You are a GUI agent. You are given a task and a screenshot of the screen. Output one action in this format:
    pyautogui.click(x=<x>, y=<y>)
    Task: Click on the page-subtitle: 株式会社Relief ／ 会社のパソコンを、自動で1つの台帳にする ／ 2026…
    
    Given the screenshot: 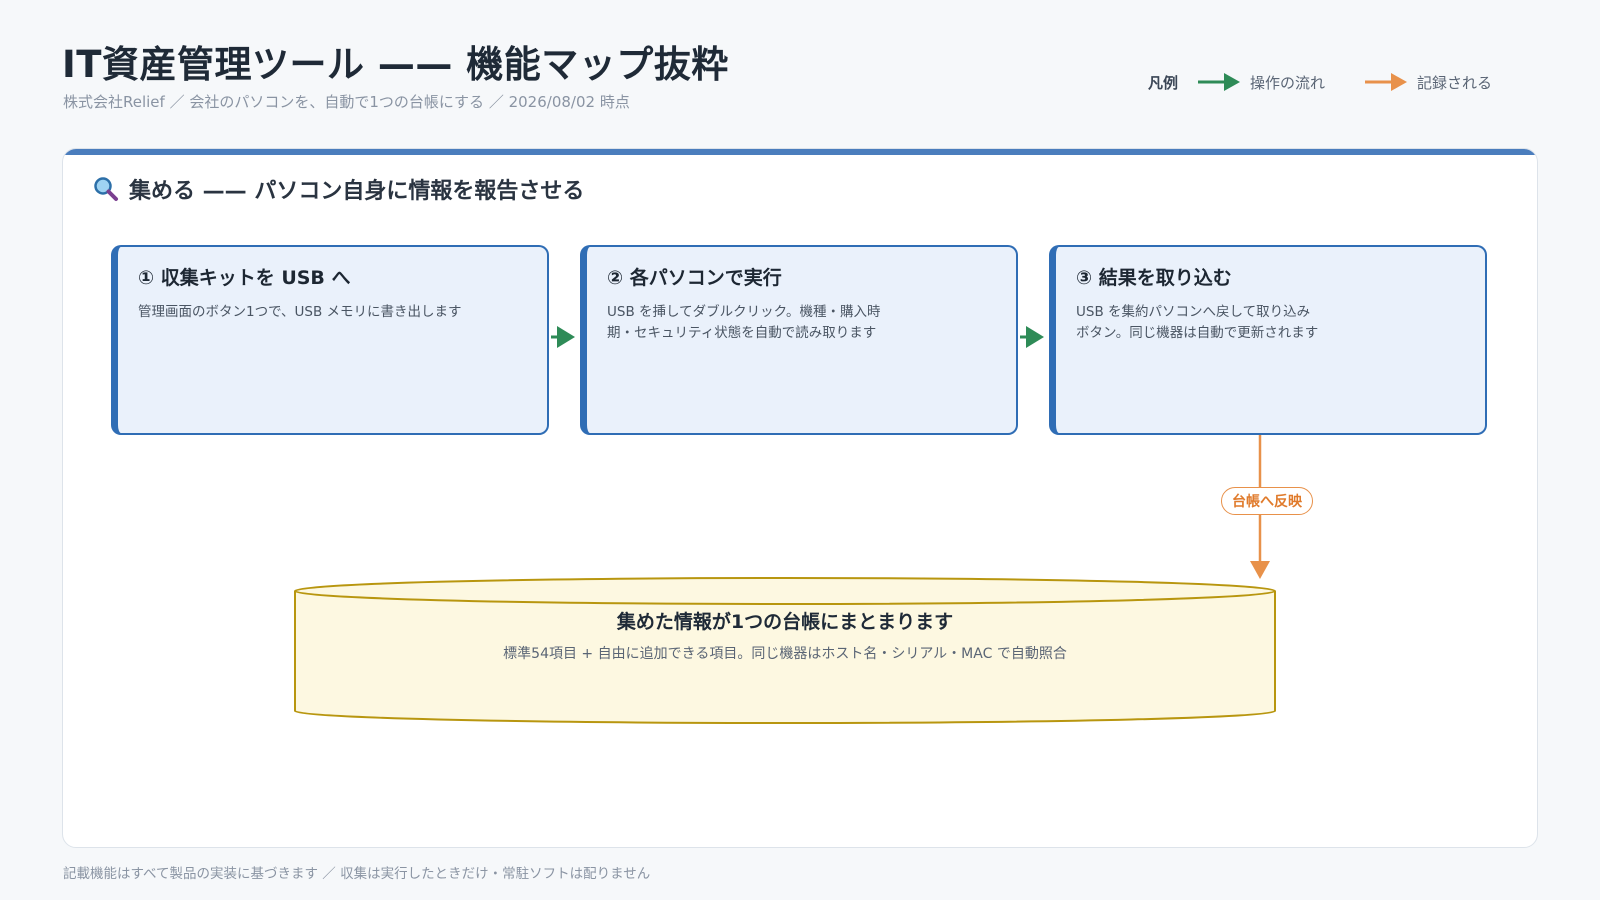 What is the action you would take?
    pyautogui.click(x=346, y=102)
    